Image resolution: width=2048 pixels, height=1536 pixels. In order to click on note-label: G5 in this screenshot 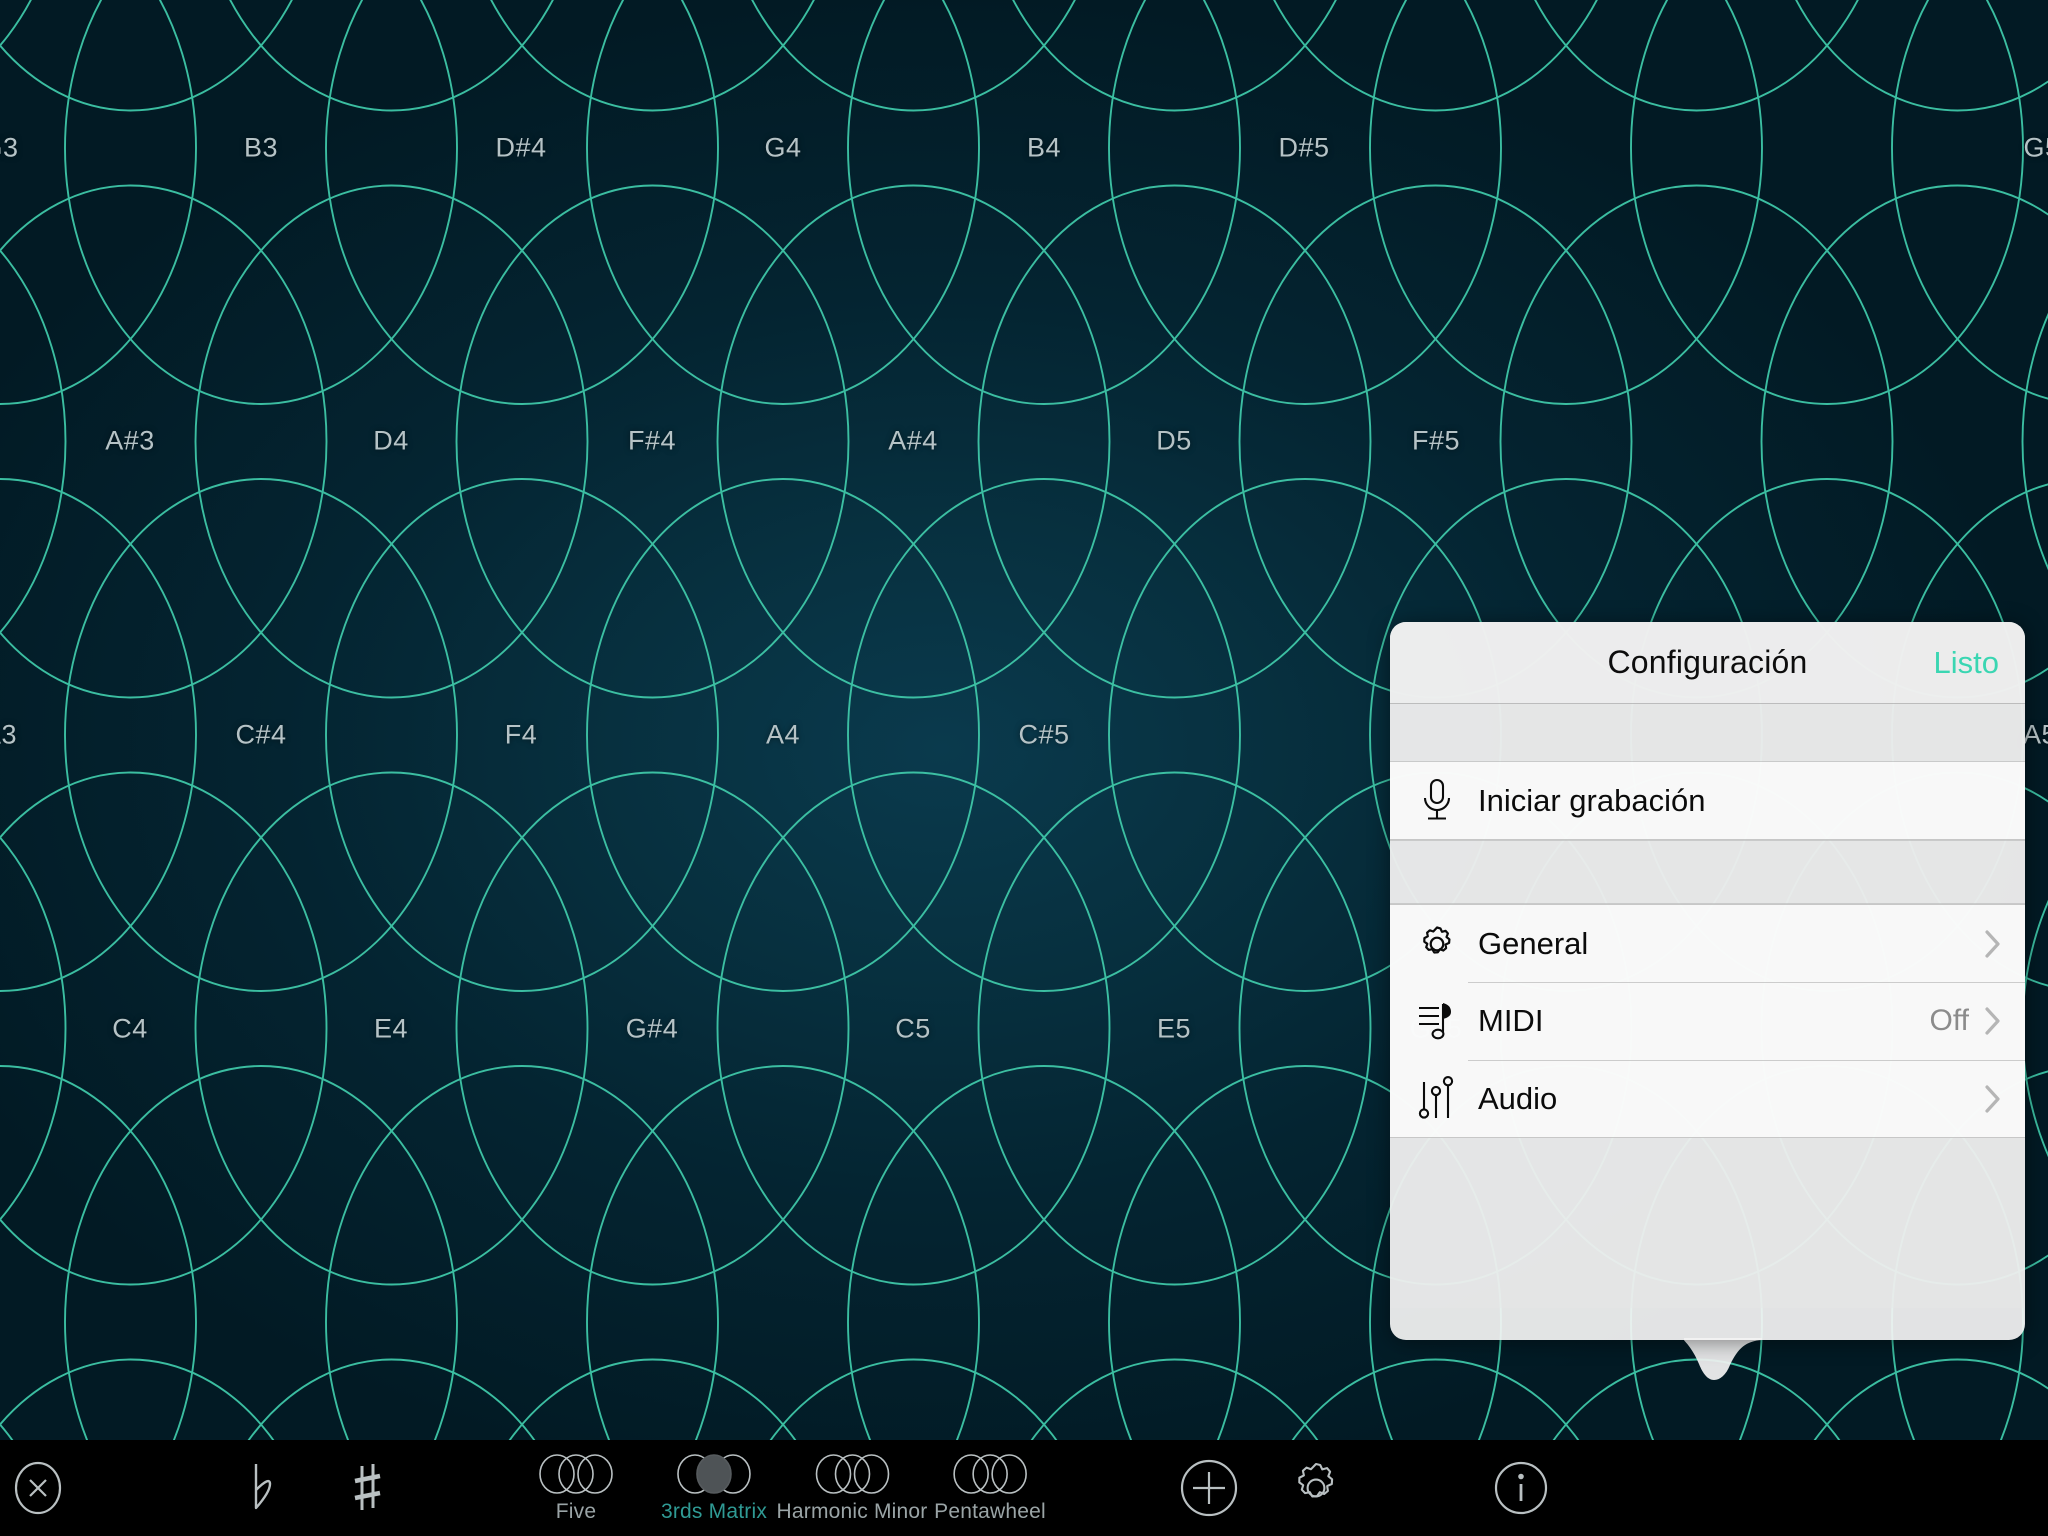, I will do `click(2035, 148)`.